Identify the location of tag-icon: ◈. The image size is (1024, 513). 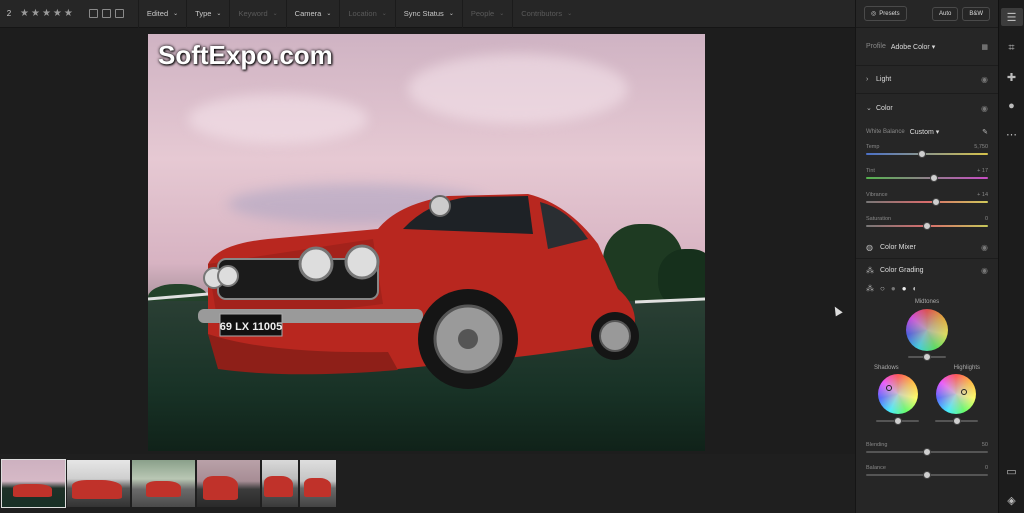
(1011, 500).